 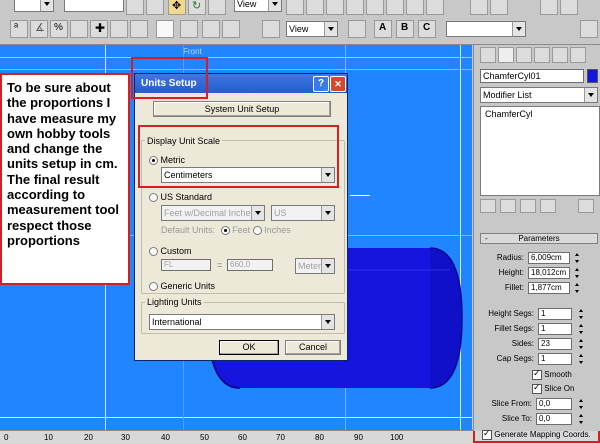 I want to click on spinner-icon, so click(x=79, y=29).